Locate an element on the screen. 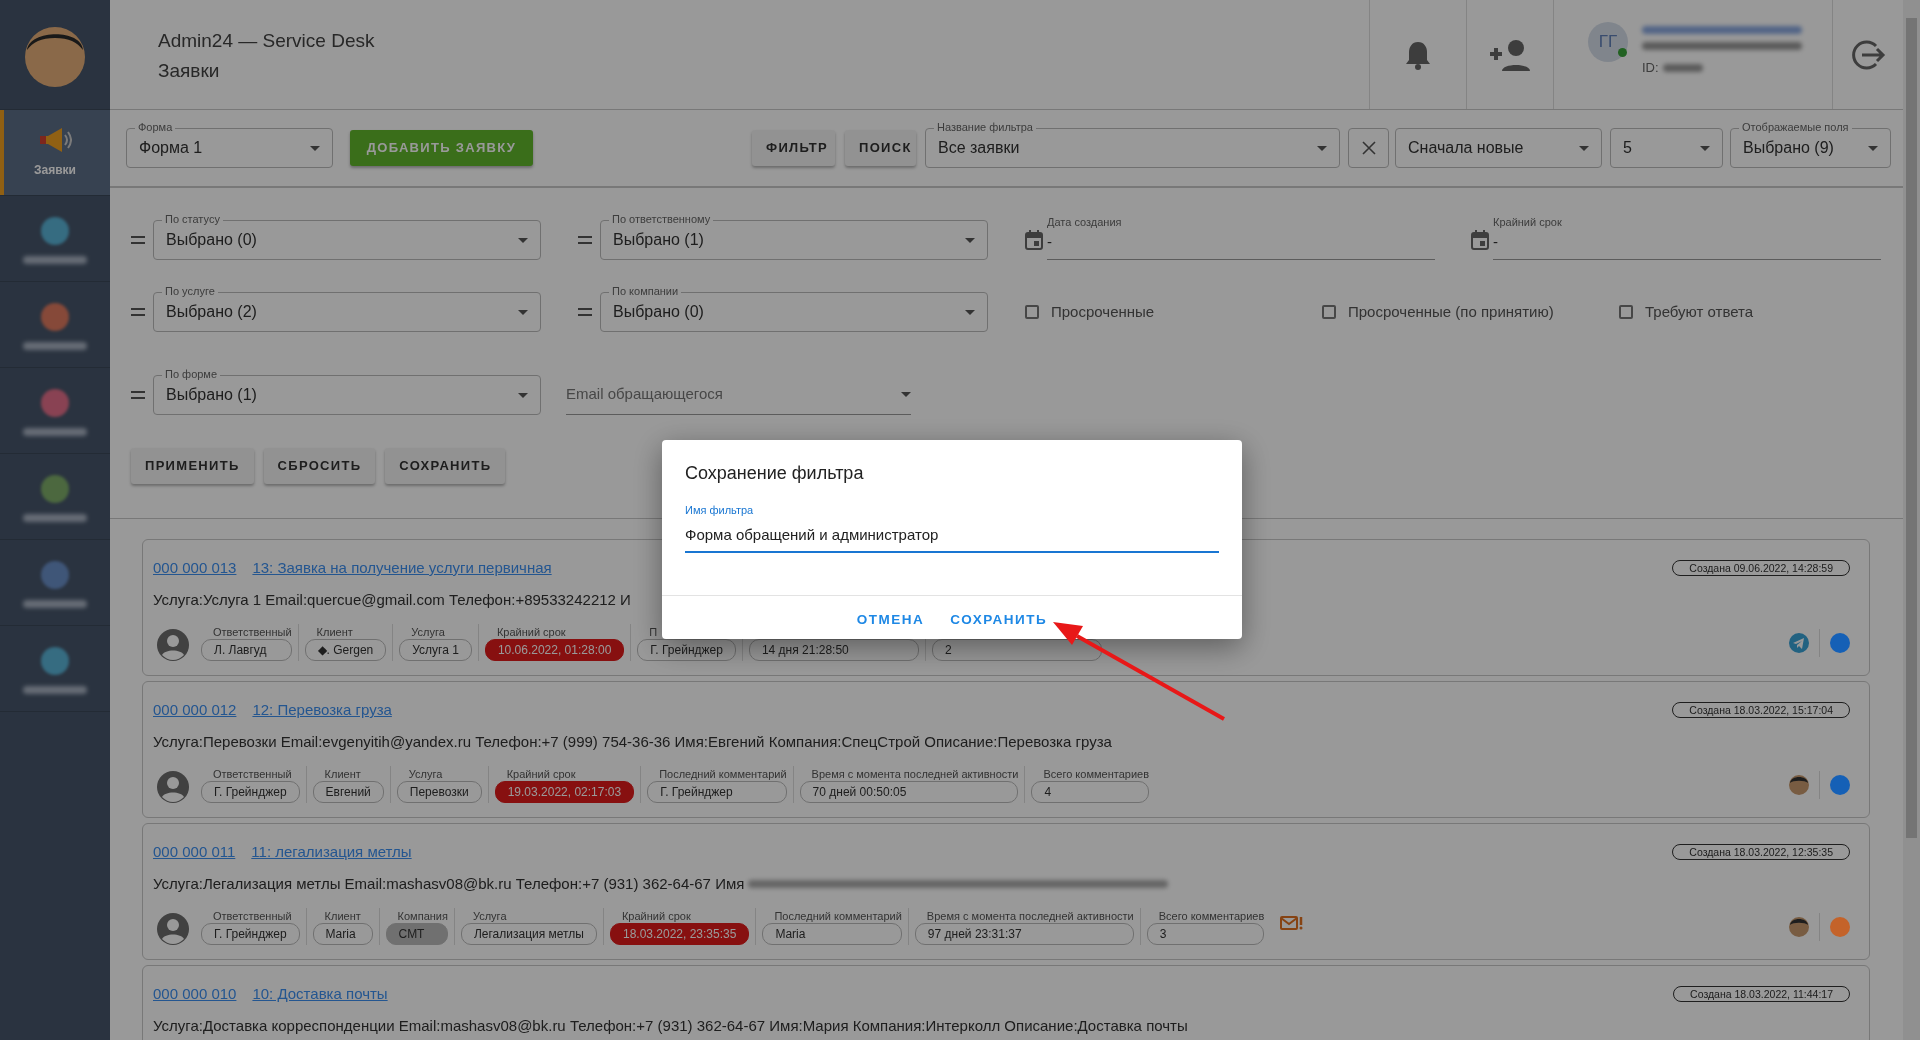 This screenshot has height=1040, width=1920. field-value: 4 is located at coordinates (1090, 792).